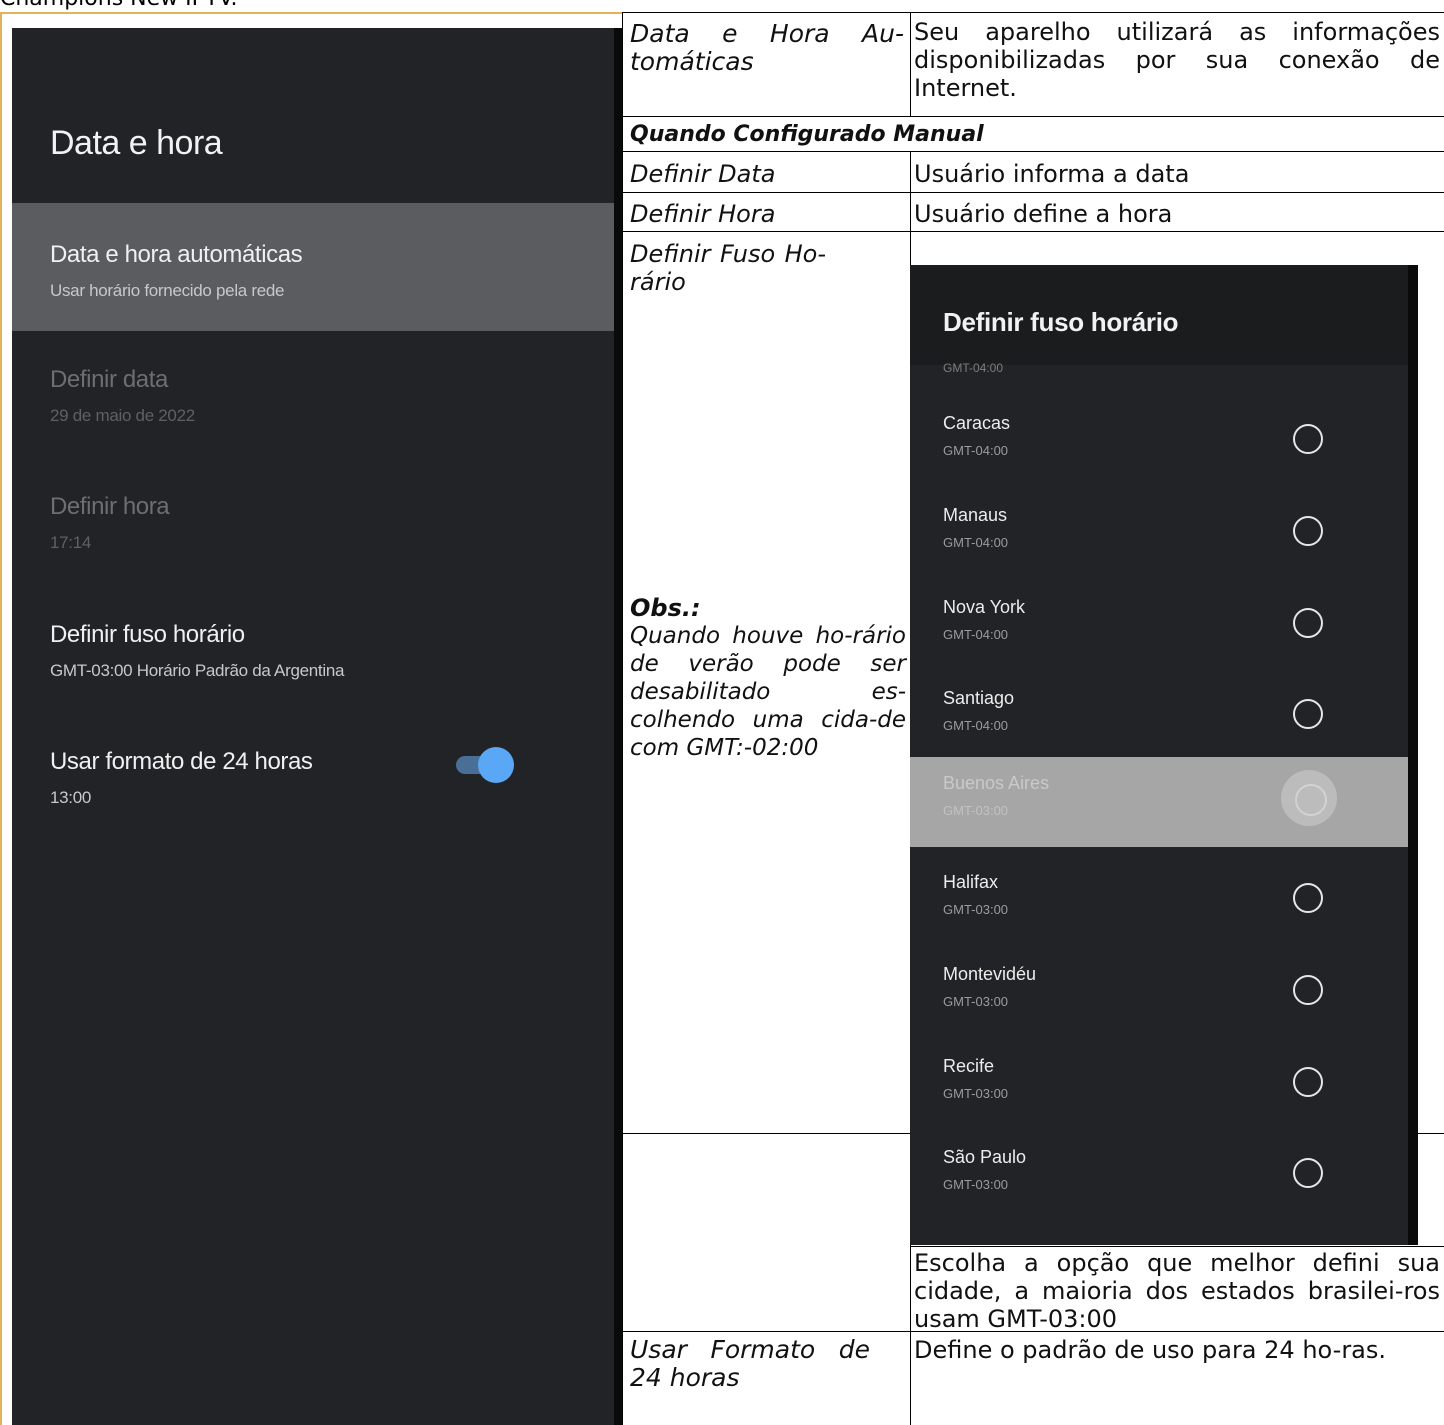 The width and height of the screenshot is (1444, 1425). I want to click on timezone-city: Manaus, so click(975, 515).